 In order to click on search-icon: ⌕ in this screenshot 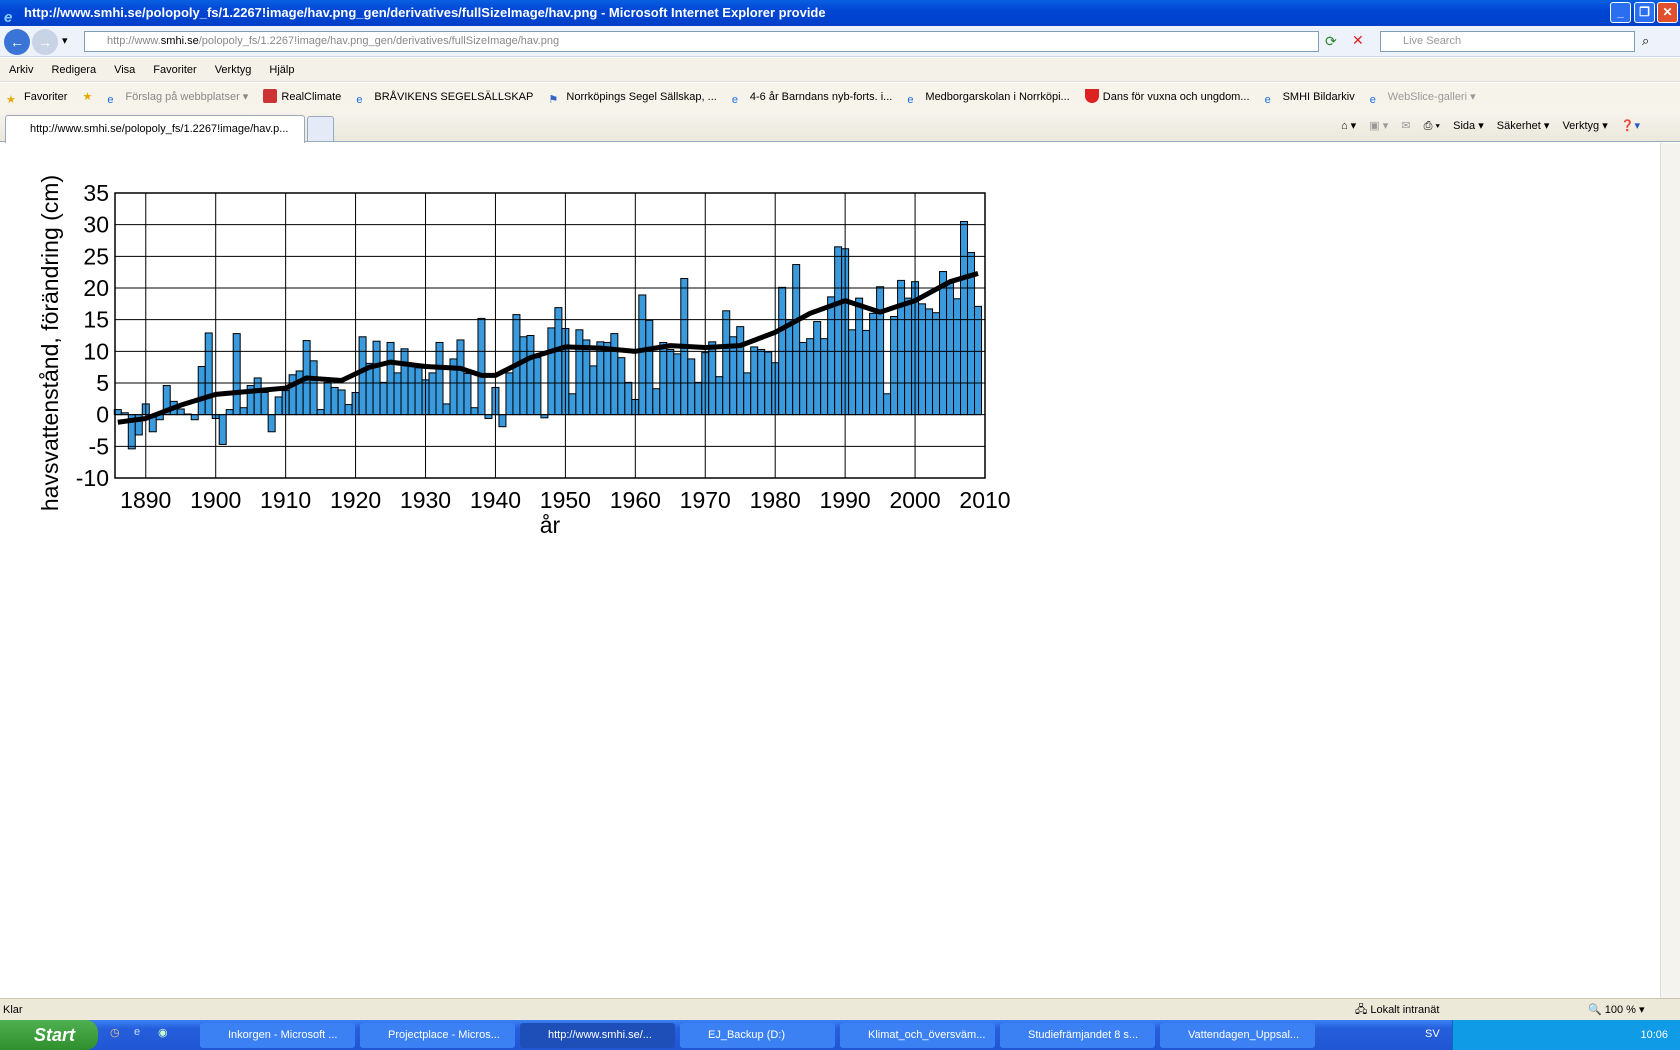, I will do `click(1645, 41)`.